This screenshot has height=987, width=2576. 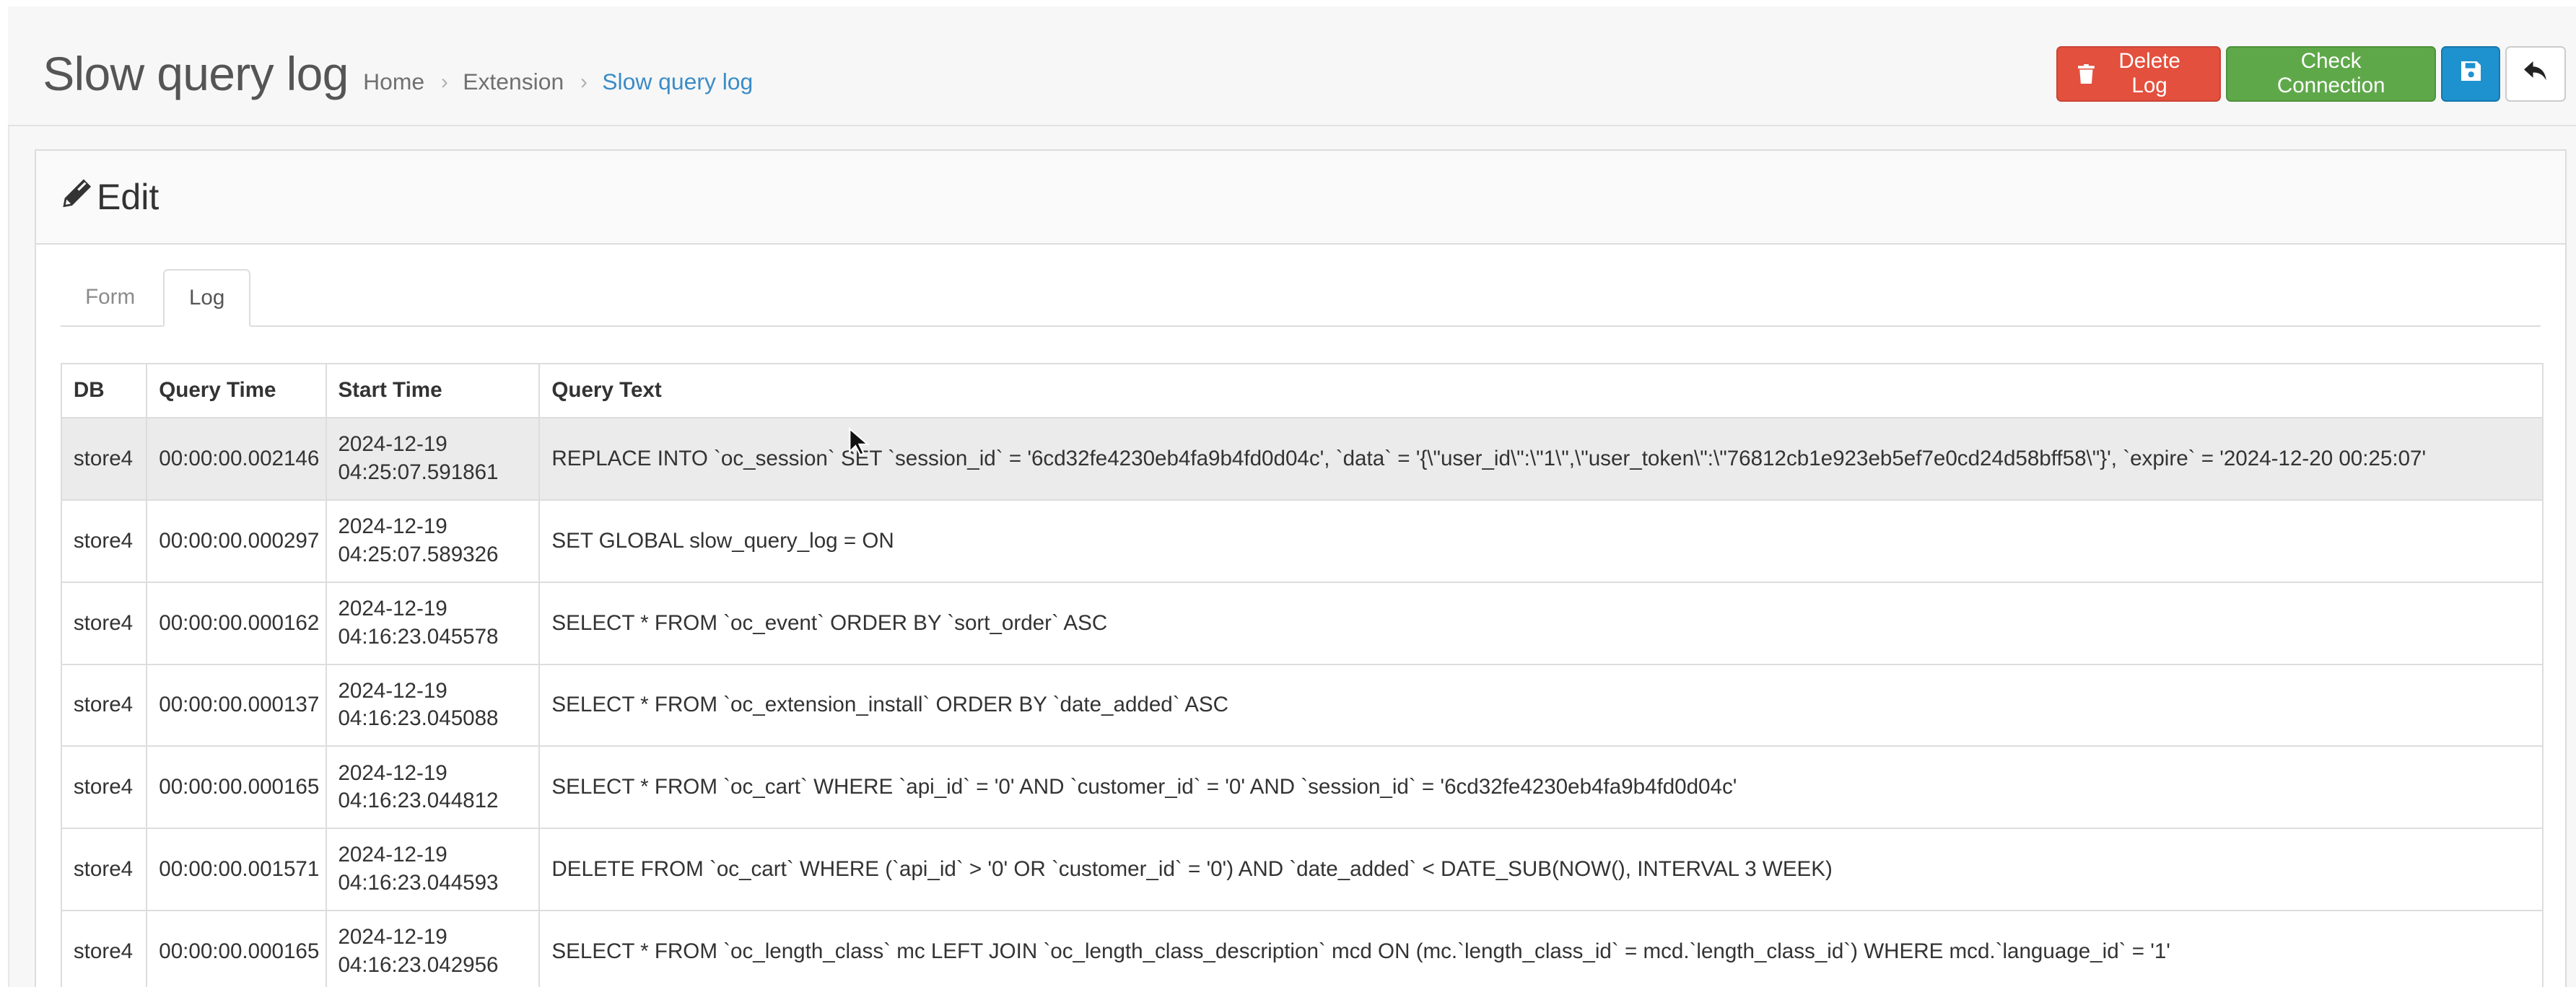 I want to click on cell-query-time: 00:00:00.000137, so click(x=236, y=705).